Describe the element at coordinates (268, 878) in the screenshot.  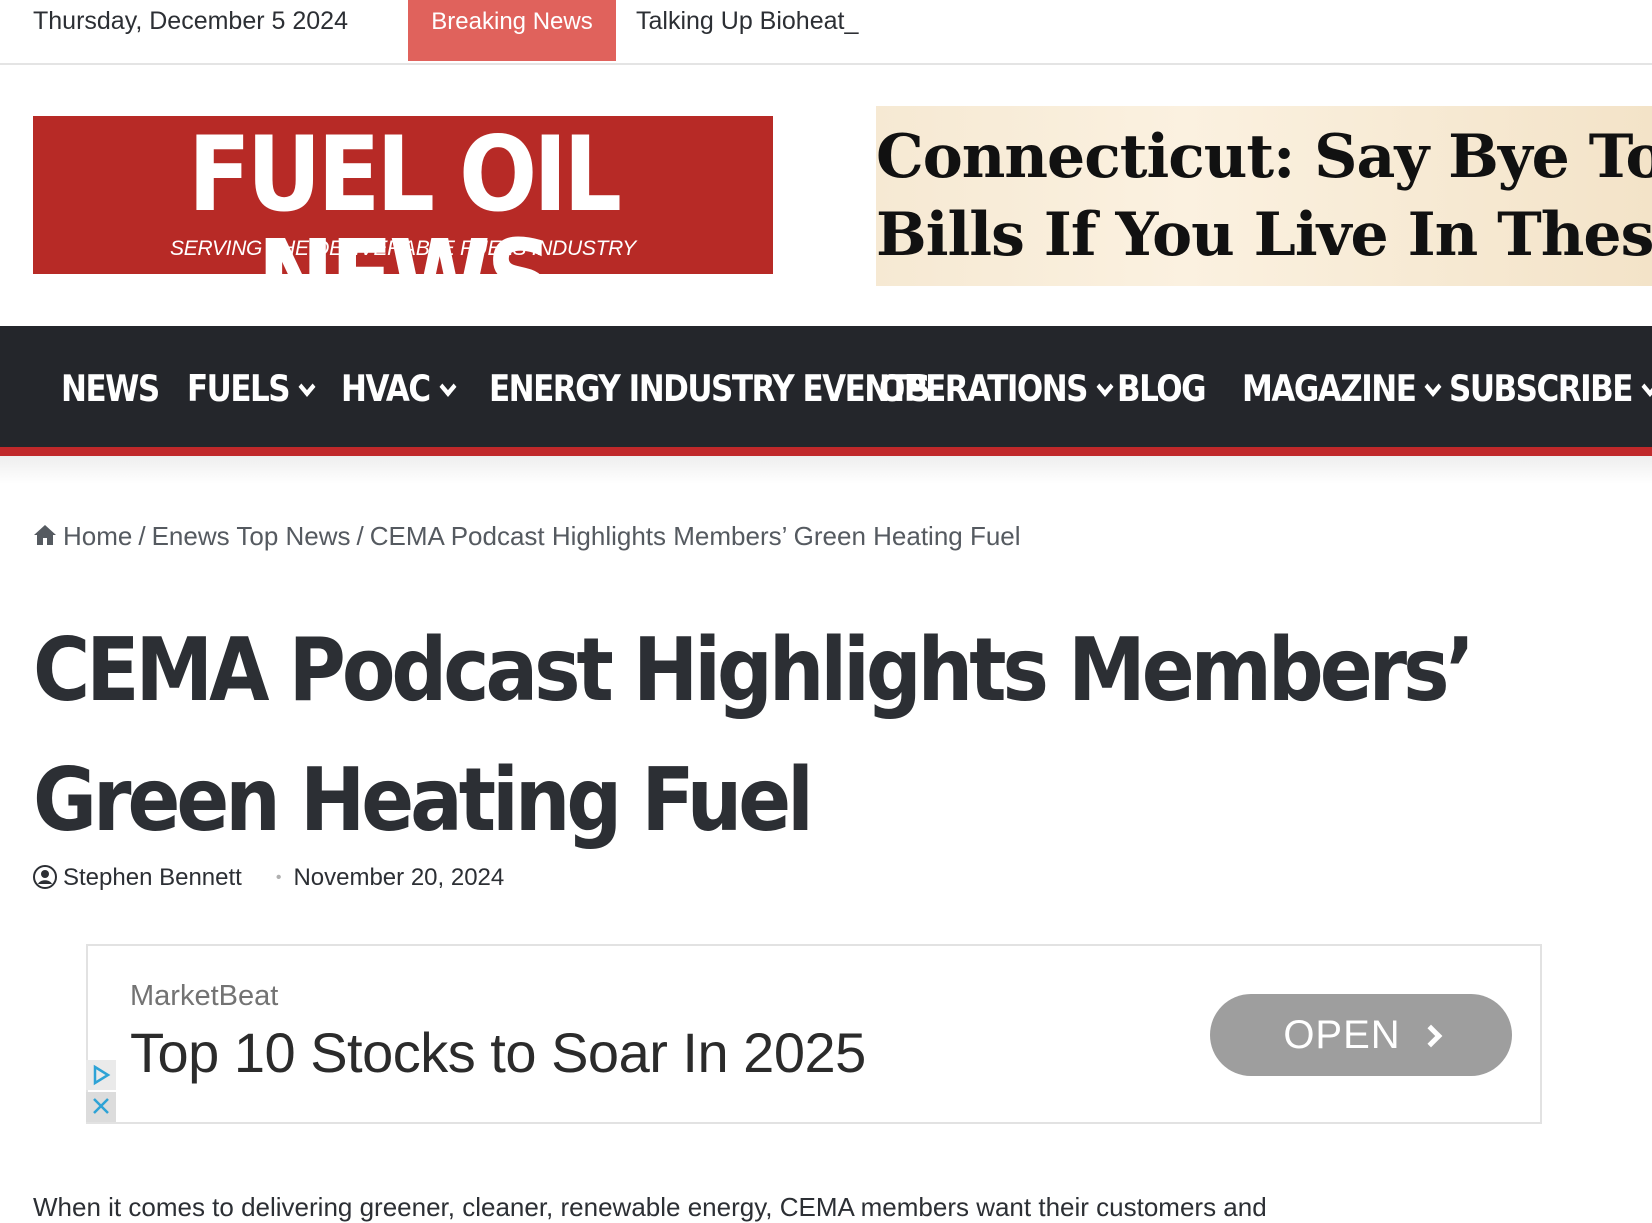
I see `article-meta: Stephen Bennett • November 20, 2024` at that location.